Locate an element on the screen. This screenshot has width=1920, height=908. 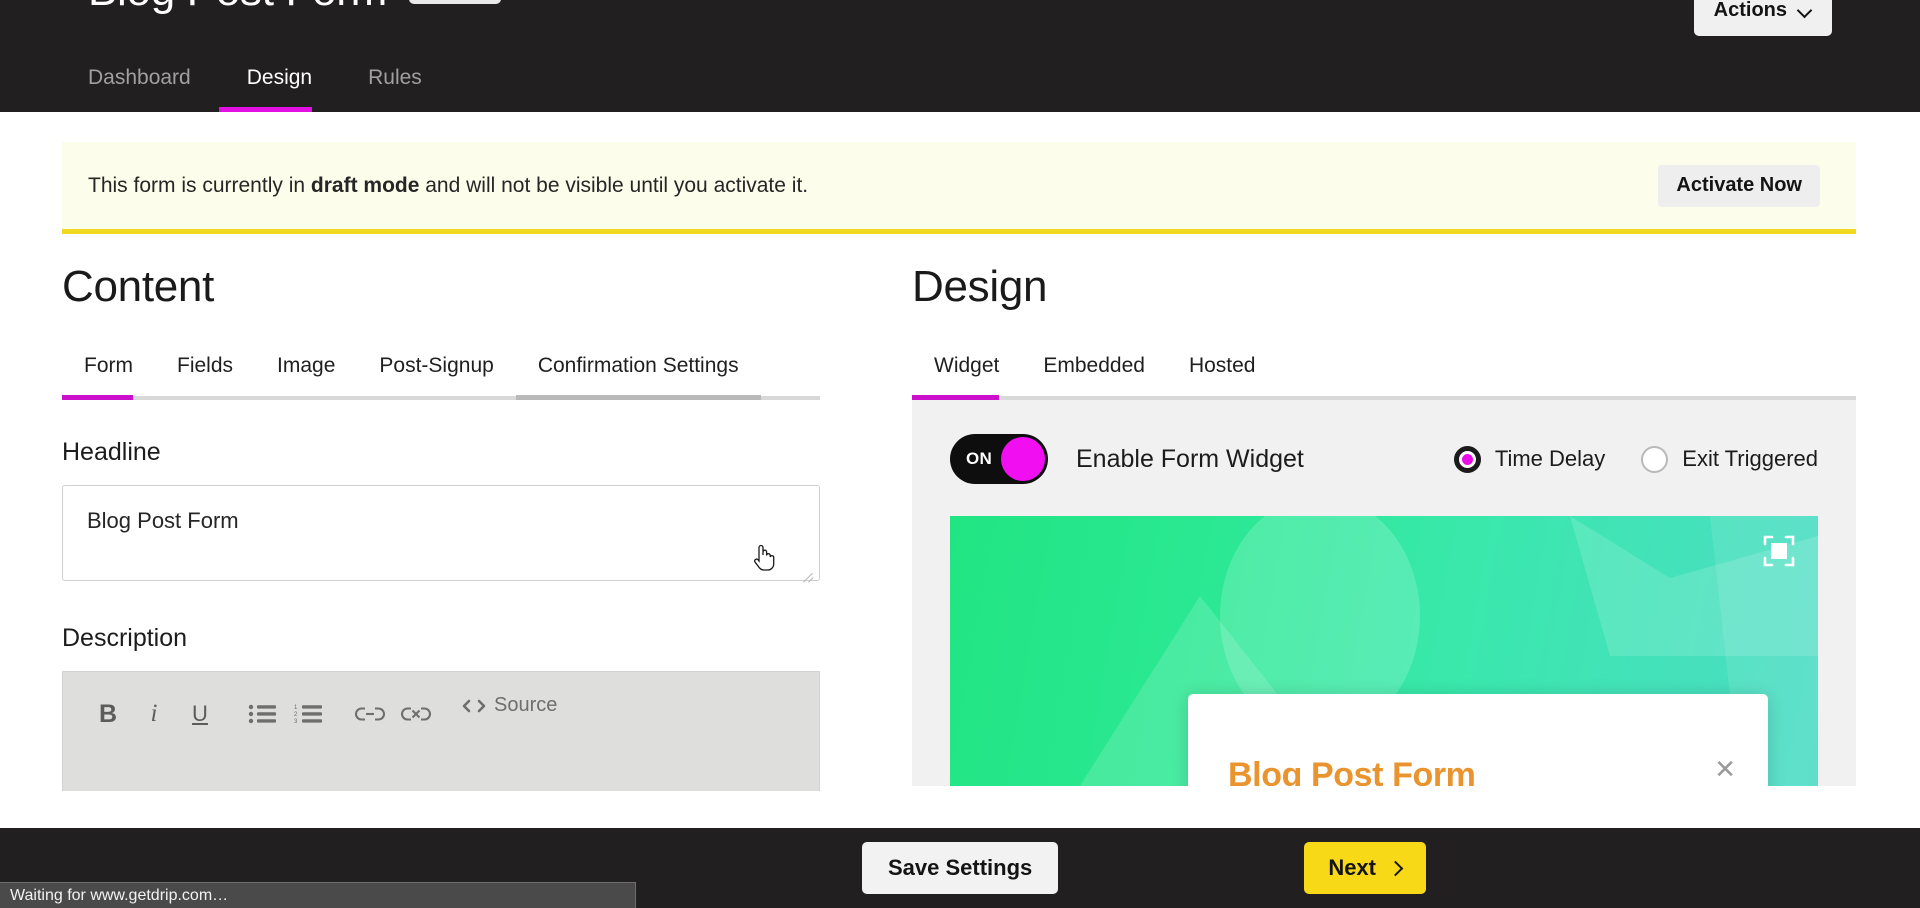
actions-button: Actions is located at coordinates (1762, 18).